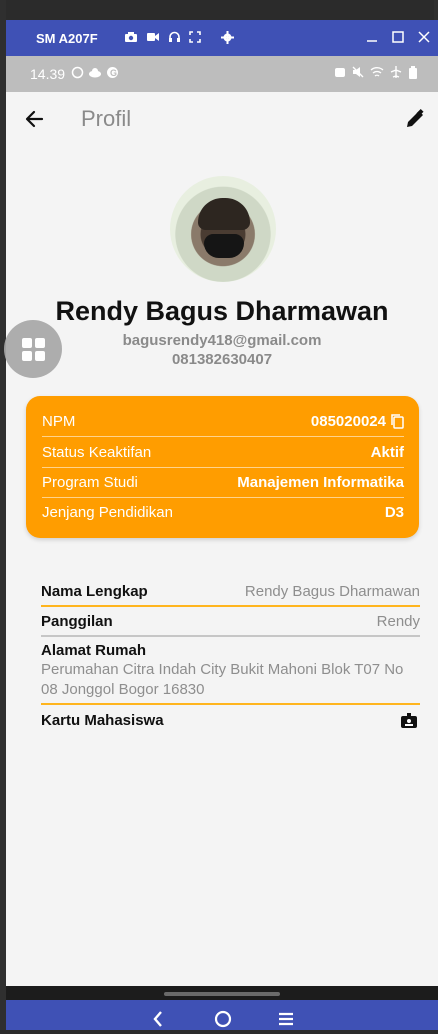  I want to click on avatar-mask, so click(224, 246).